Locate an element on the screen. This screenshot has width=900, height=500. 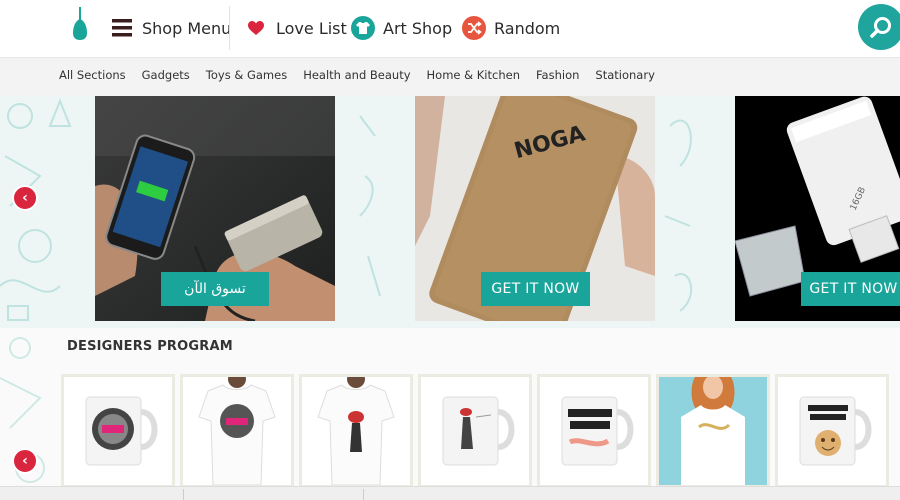
site-header: Shop Menu Love List Art Shop Random is located at coordinates (450, 28).